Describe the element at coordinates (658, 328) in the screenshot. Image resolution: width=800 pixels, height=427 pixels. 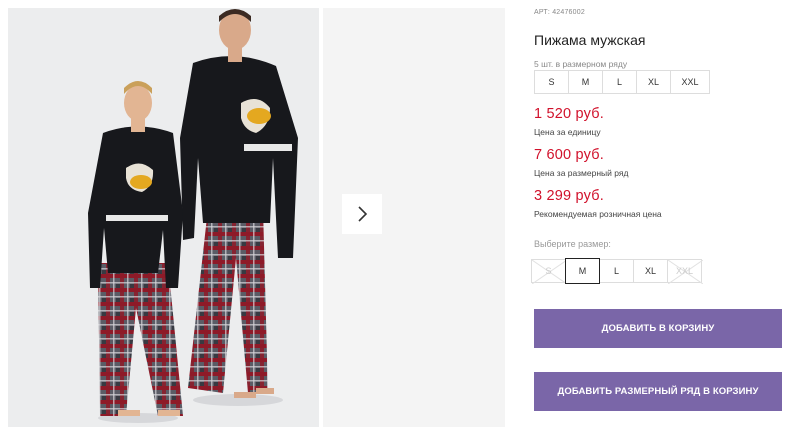
I see `add-to-cart-button: ДОБАВИТЬ В КОРЗИНУ` at that location.